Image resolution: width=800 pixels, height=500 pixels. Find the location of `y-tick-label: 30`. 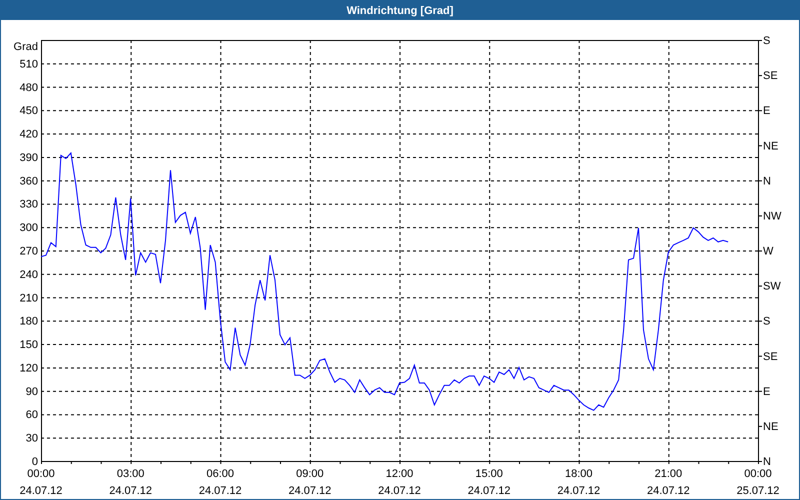

y-tick-label: 30 is located at coordinates (32, 438).